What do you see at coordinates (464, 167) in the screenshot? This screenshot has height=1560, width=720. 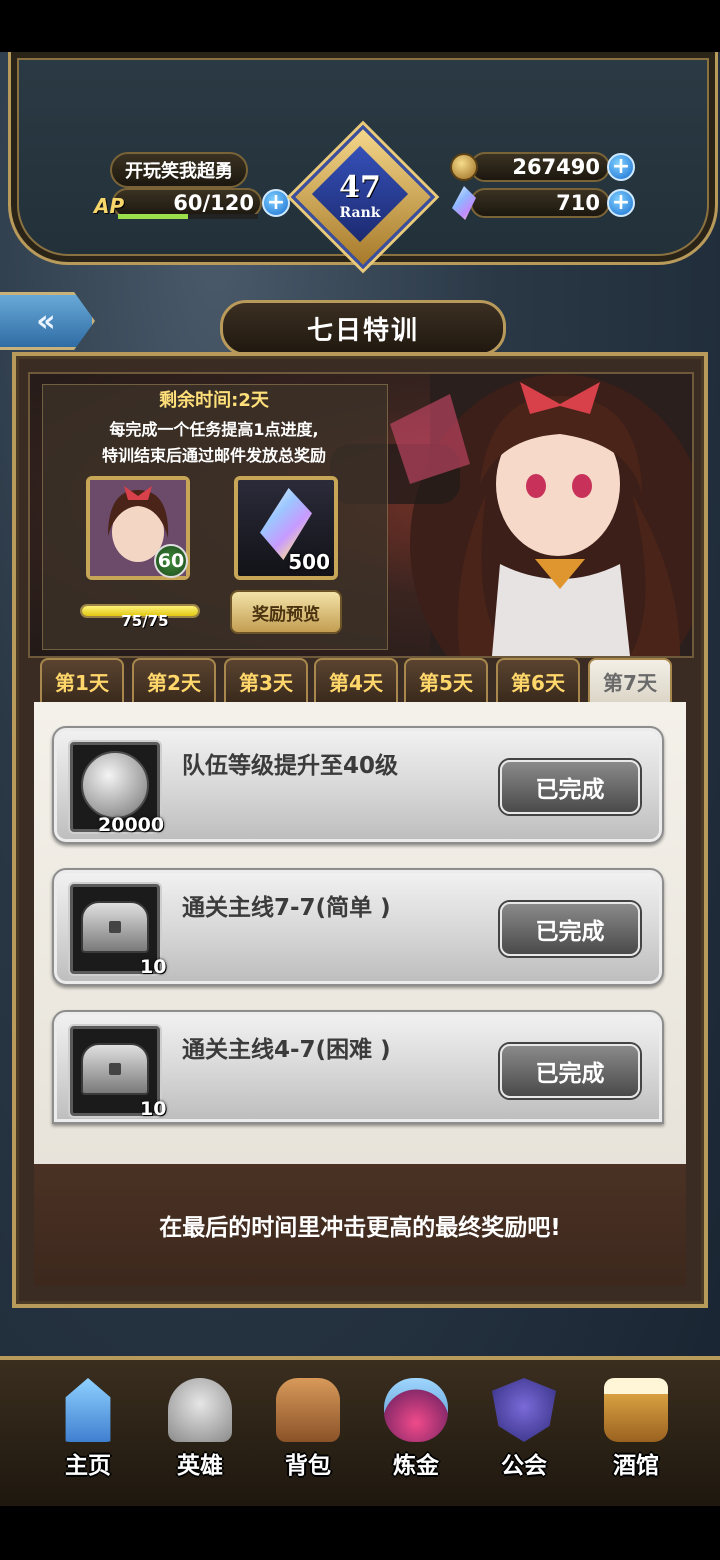 I see `gold-coin-icon` at bounding box center [464, 167].